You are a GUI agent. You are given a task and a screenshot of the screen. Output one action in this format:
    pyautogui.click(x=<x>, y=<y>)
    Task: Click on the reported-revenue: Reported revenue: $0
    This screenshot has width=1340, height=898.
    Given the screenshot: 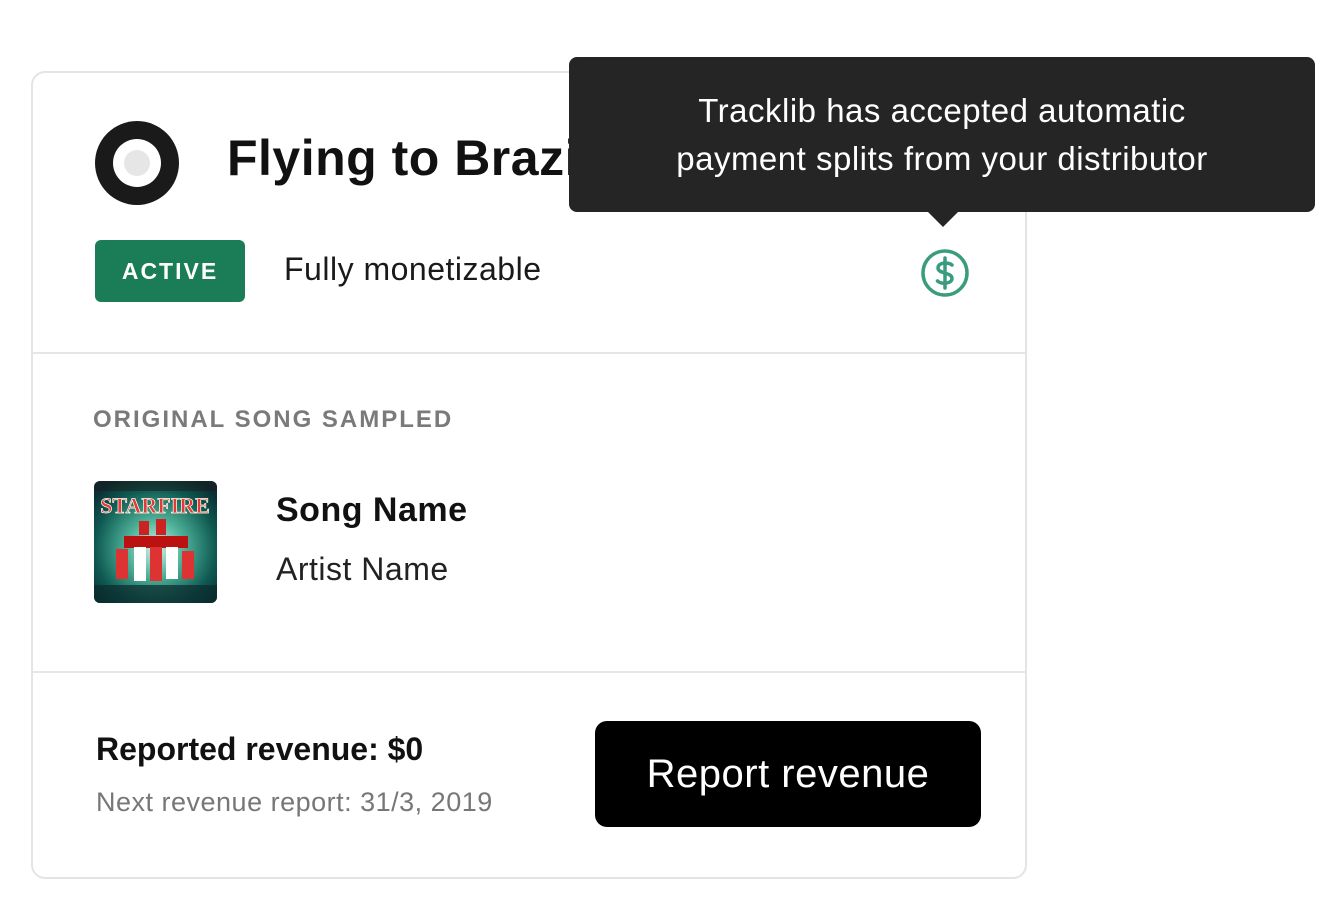 What is the action you would take?
    pyautogui.click(x=260, y=749)
    